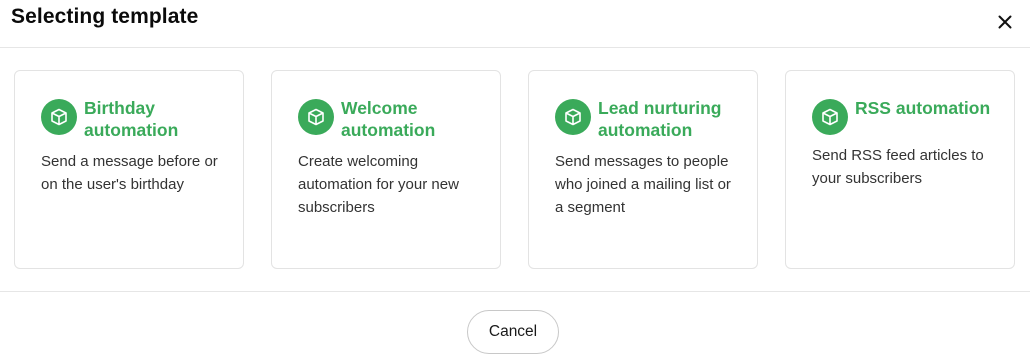  I want to click on card-header: Birthday automation, so click(142, 119).